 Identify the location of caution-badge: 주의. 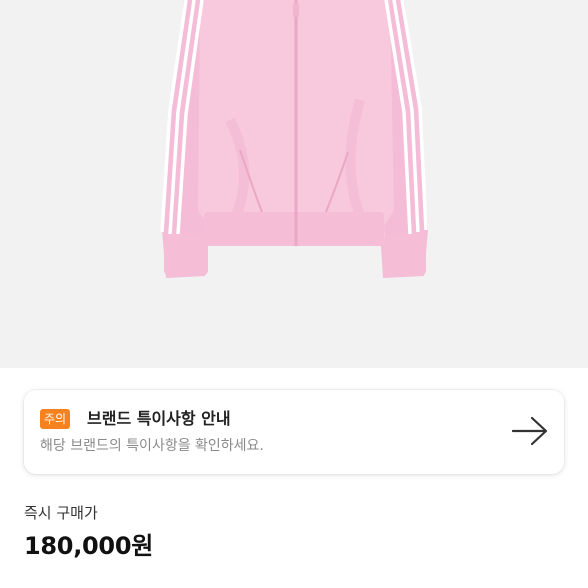
(55, 419).